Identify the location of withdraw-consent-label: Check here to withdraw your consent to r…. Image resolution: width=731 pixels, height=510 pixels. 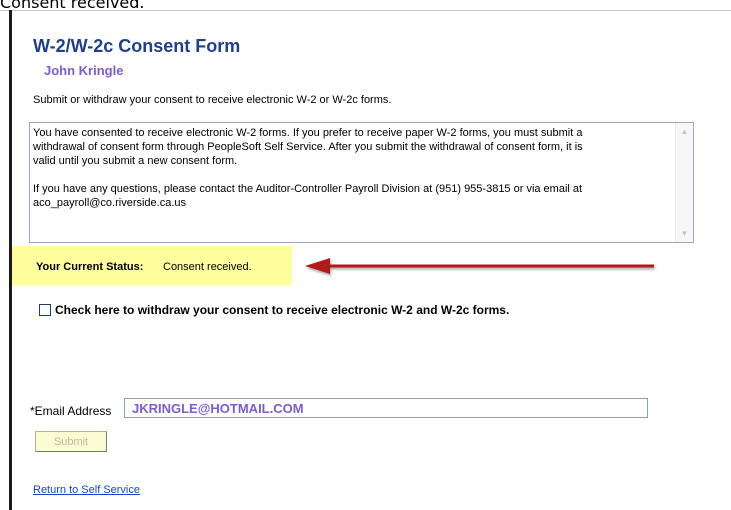
(282, 310).